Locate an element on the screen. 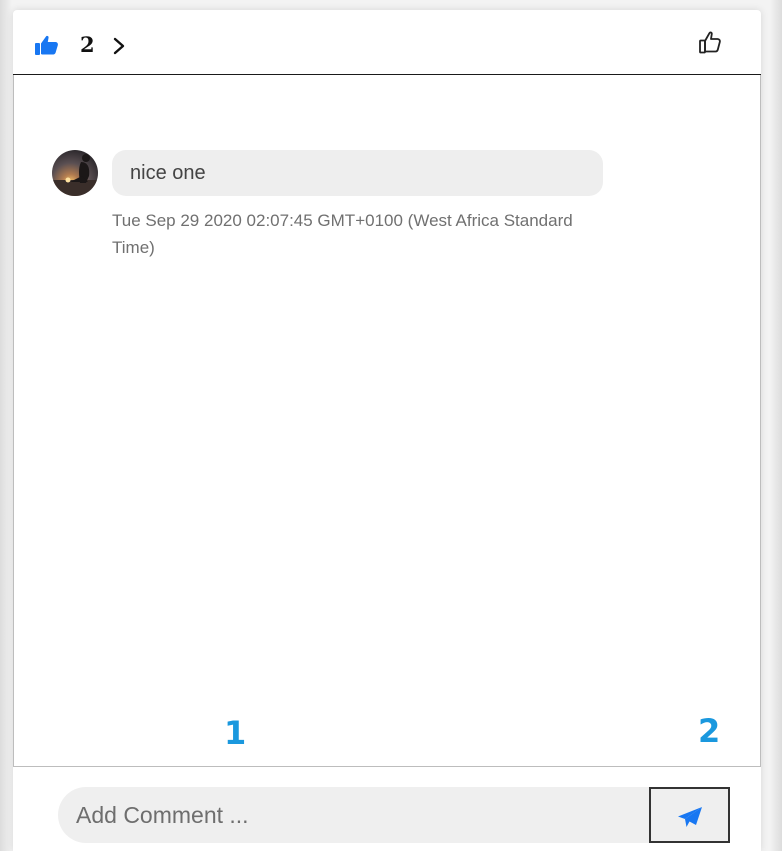  marker-label: 2 is located at coordinates (709, 731).